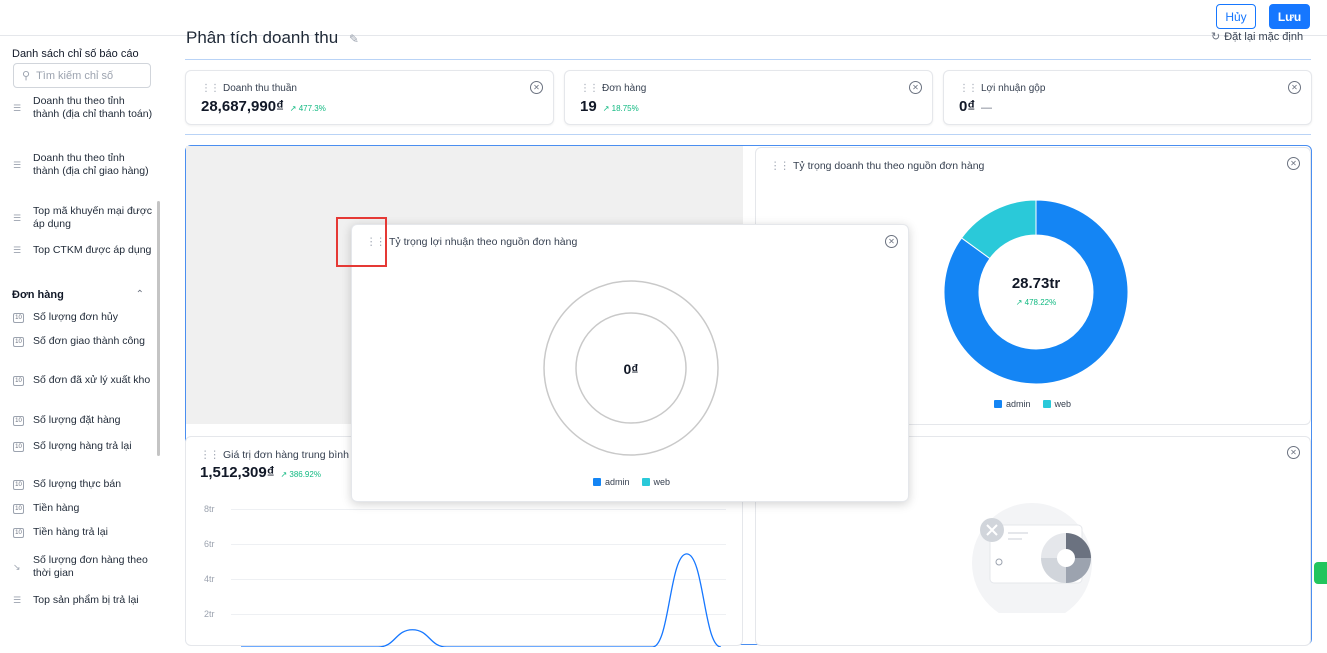 The height and width of the screenshot is (653, 1327). Describe the element at coordinates (369, 97) in the screenshot. I see `kpi-card-net-revenue: ⋮⋮ Doanh thu thuần 28,687,990₫ ↗ 477.3% ✕` at that location.